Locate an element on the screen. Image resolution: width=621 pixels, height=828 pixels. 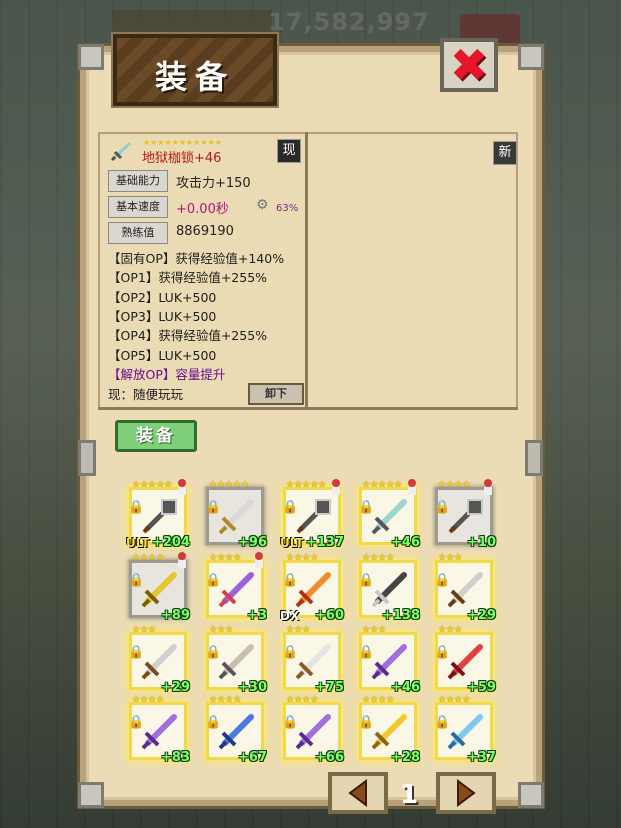
weapon-slot: ★★★★★ 🔒 +46 is located at coordinates (389, 514).